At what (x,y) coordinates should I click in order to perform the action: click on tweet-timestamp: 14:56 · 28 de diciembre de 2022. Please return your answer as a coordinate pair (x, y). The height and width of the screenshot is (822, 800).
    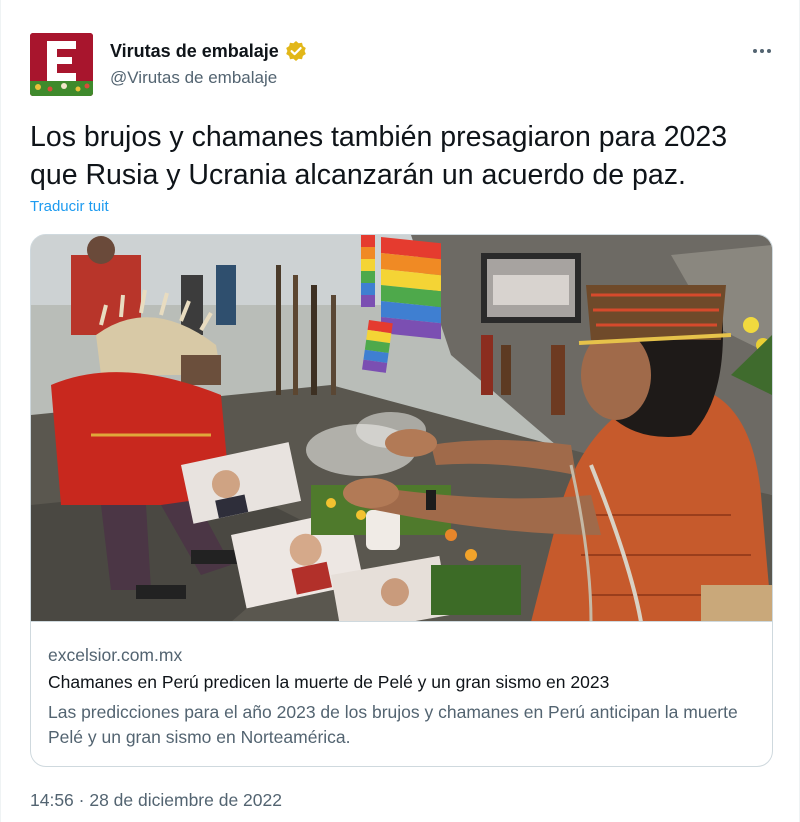
    Looking at the image, I should click on (156, 800).